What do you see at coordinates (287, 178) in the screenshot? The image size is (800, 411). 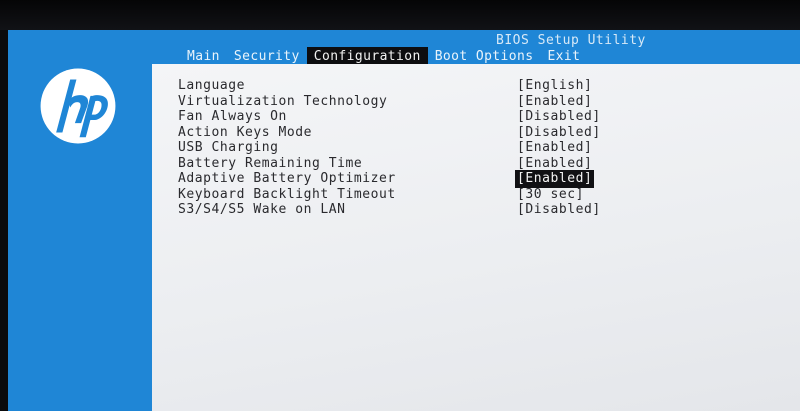 I see `setting-label: Adaptive Battery Optimizer` at bounding box center [287, 178].